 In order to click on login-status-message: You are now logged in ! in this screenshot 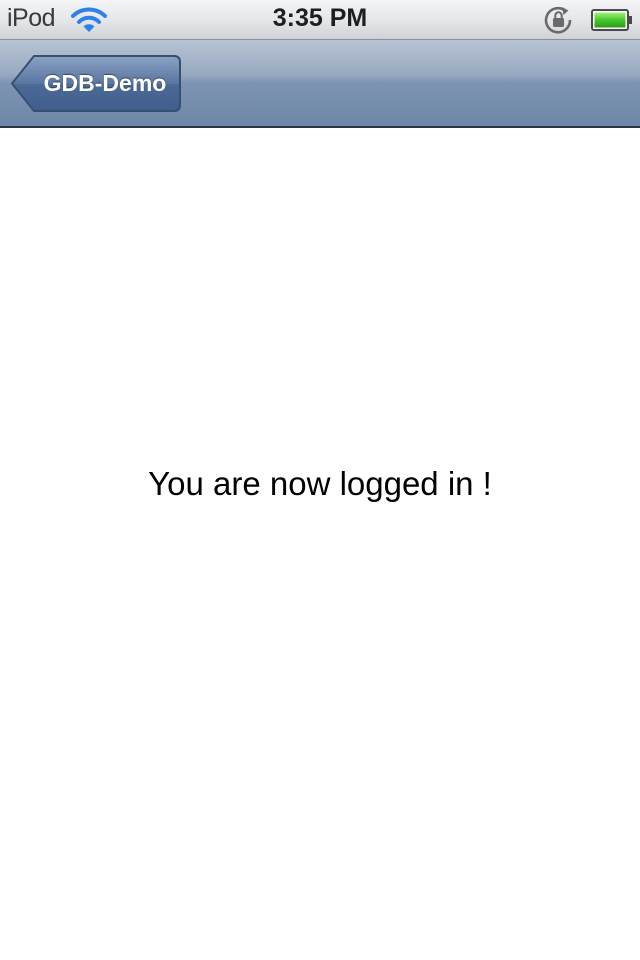, I will do `click(320, 483)`.